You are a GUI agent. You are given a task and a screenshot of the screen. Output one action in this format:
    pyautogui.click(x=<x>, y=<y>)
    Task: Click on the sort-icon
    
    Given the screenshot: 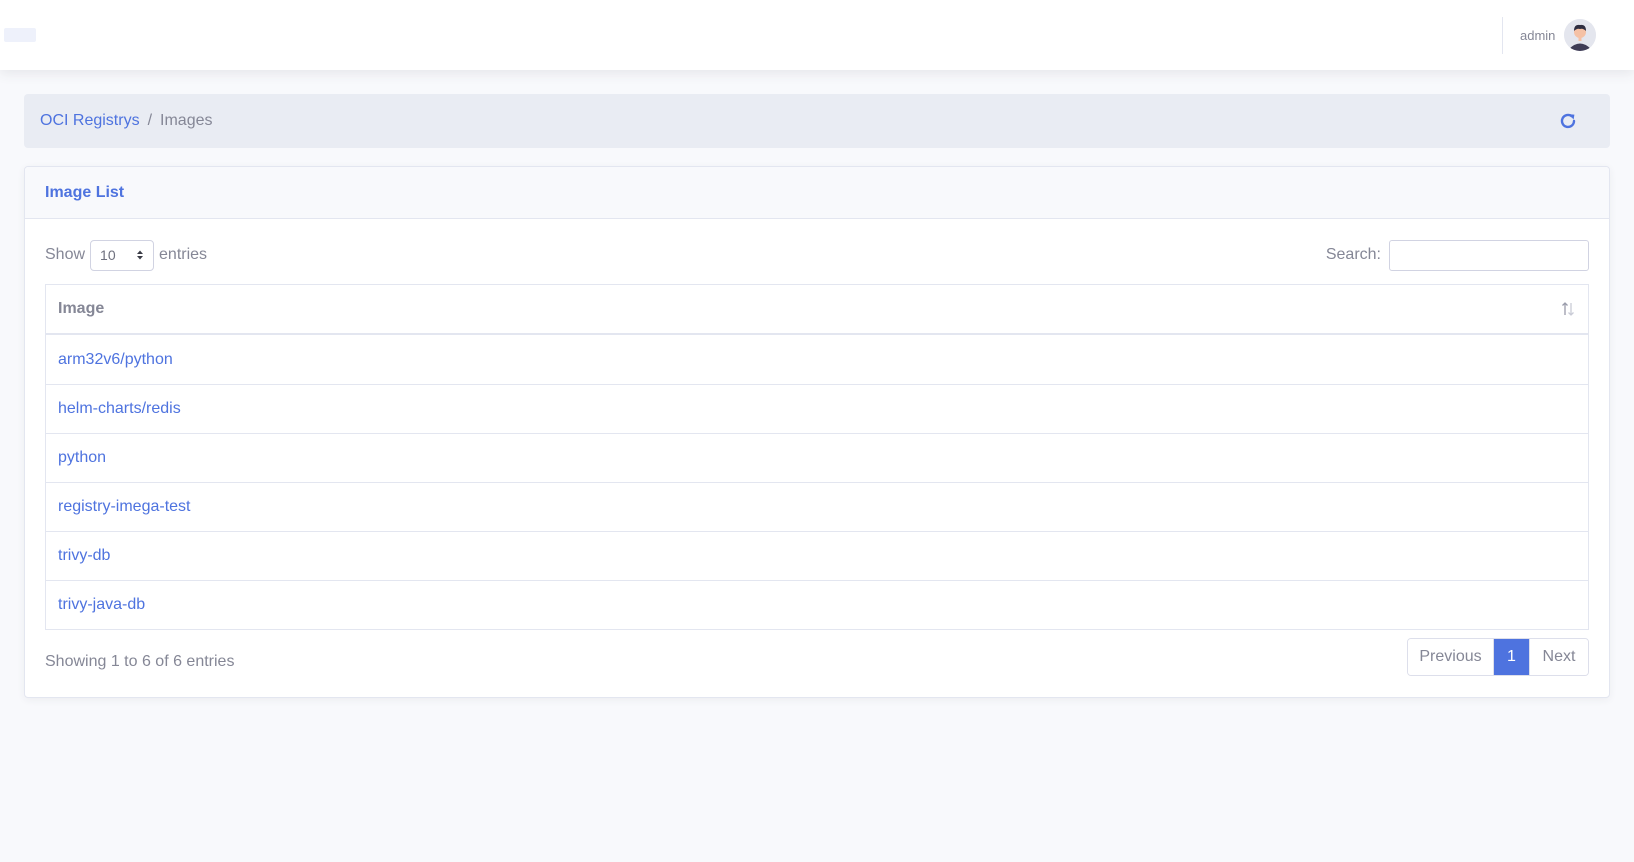 What is the action you would take?
    pyautogui.click(x=1568, y=309)
    